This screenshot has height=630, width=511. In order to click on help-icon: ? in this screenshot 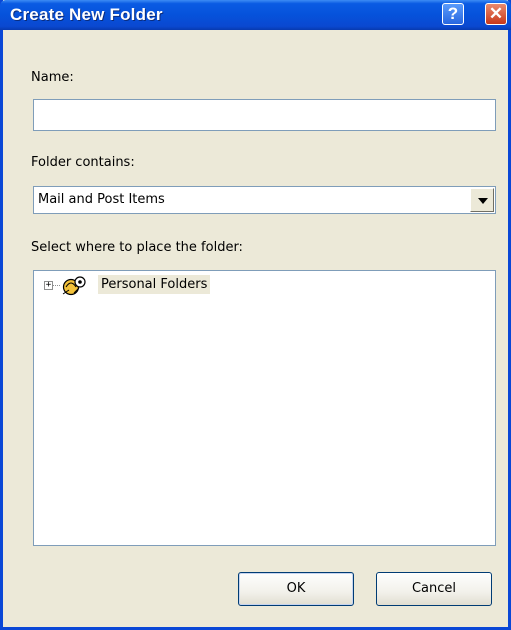, I will do `click(453, 13)`.